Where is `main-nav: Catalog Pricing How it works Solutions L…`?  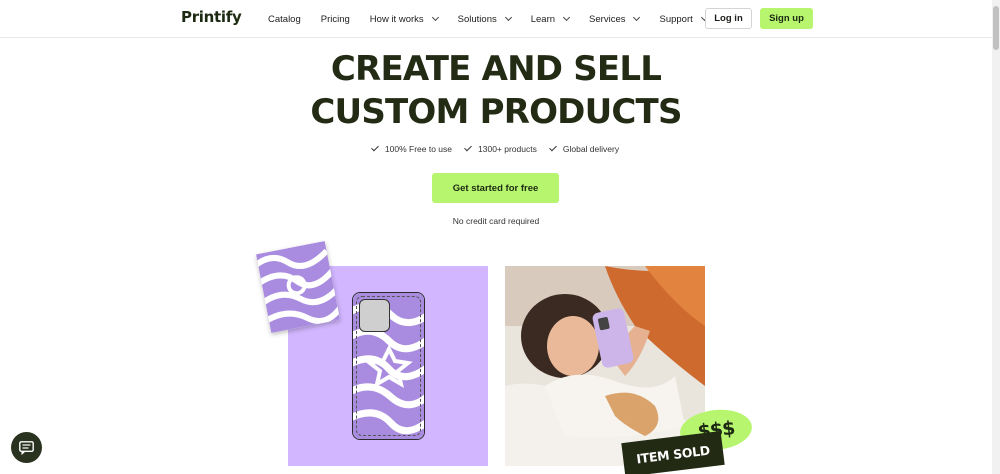
main-nav: Catalog Pricing How it works Solutions L… is located at coordinates (497, 19).